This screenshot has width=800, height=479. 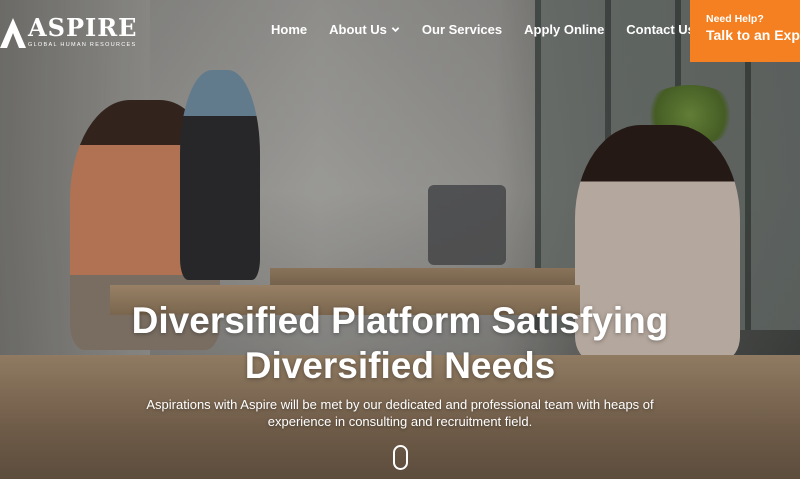 I want to click on chevron-down-icon, so click(x=395, y=30).